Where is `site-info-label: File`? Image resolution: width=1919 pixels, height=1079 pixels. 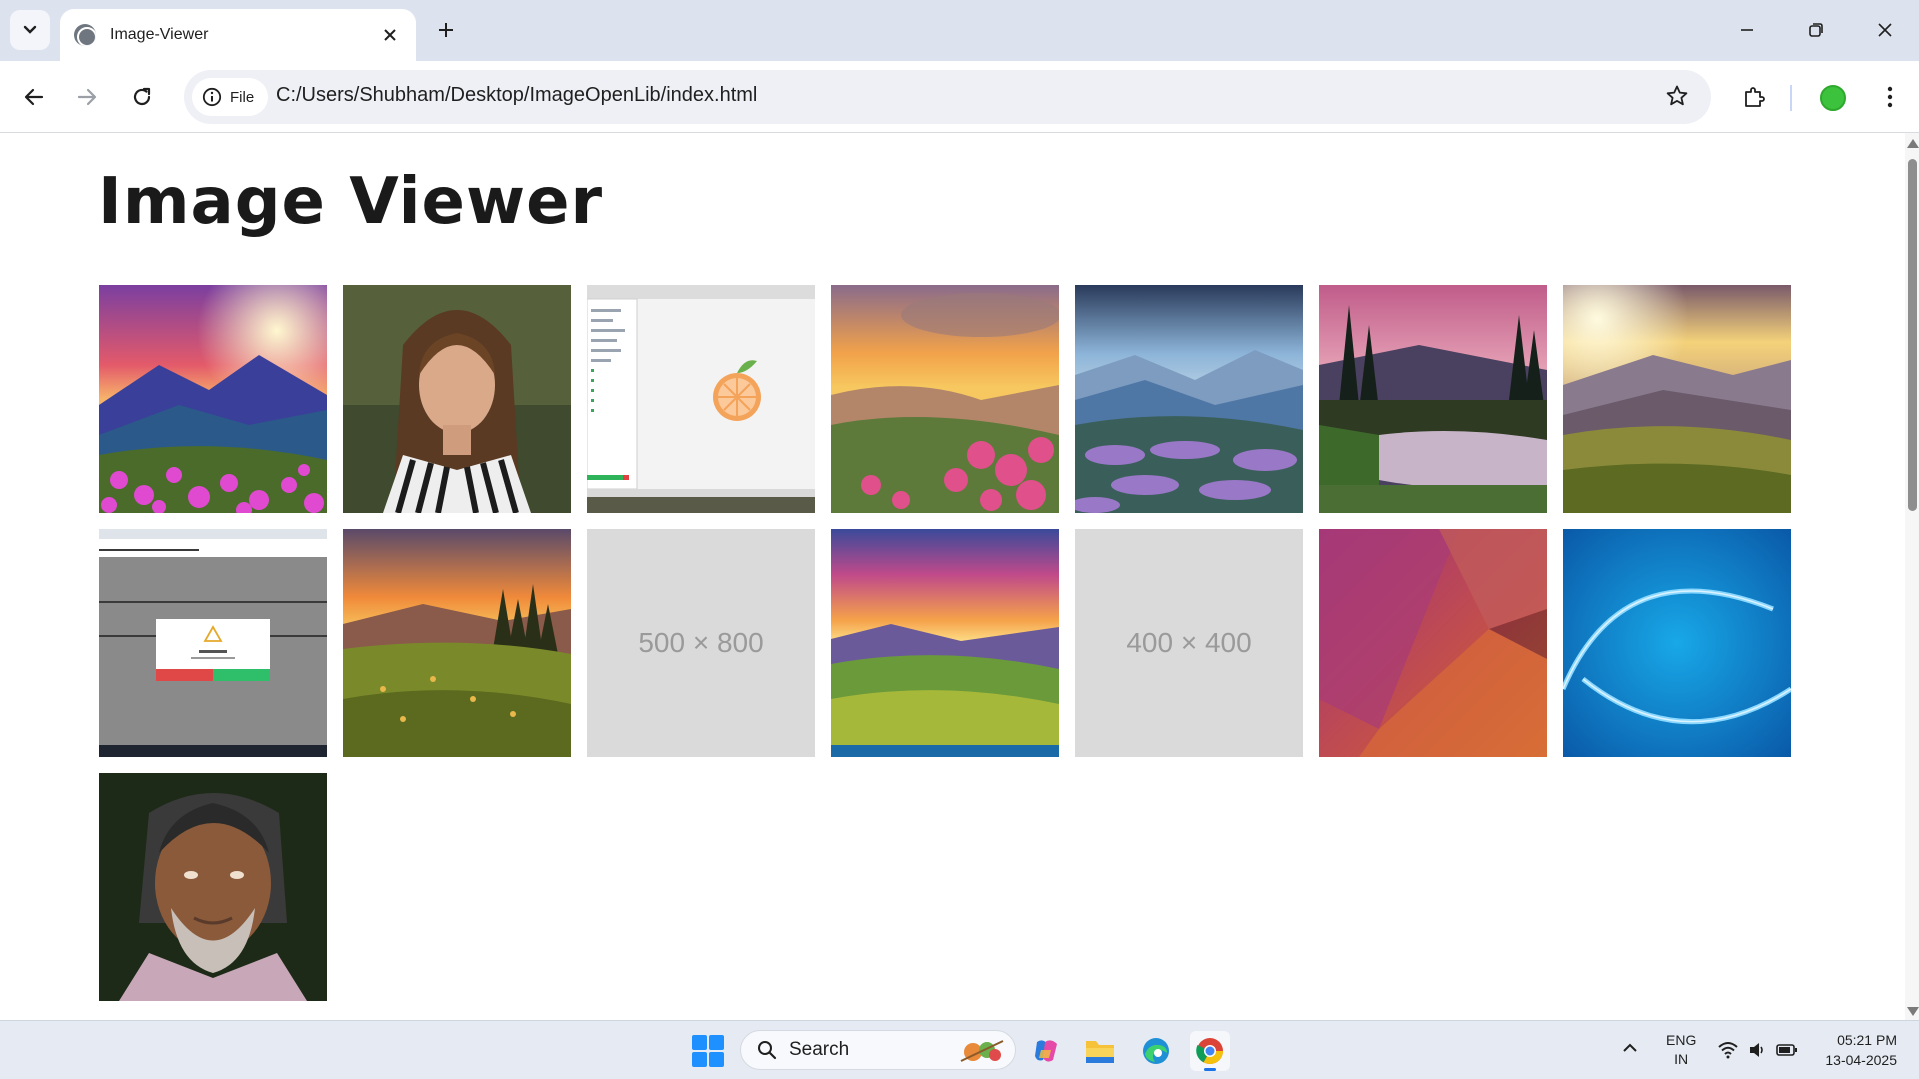 site-info-label: File is located at coordinates (242, 97).